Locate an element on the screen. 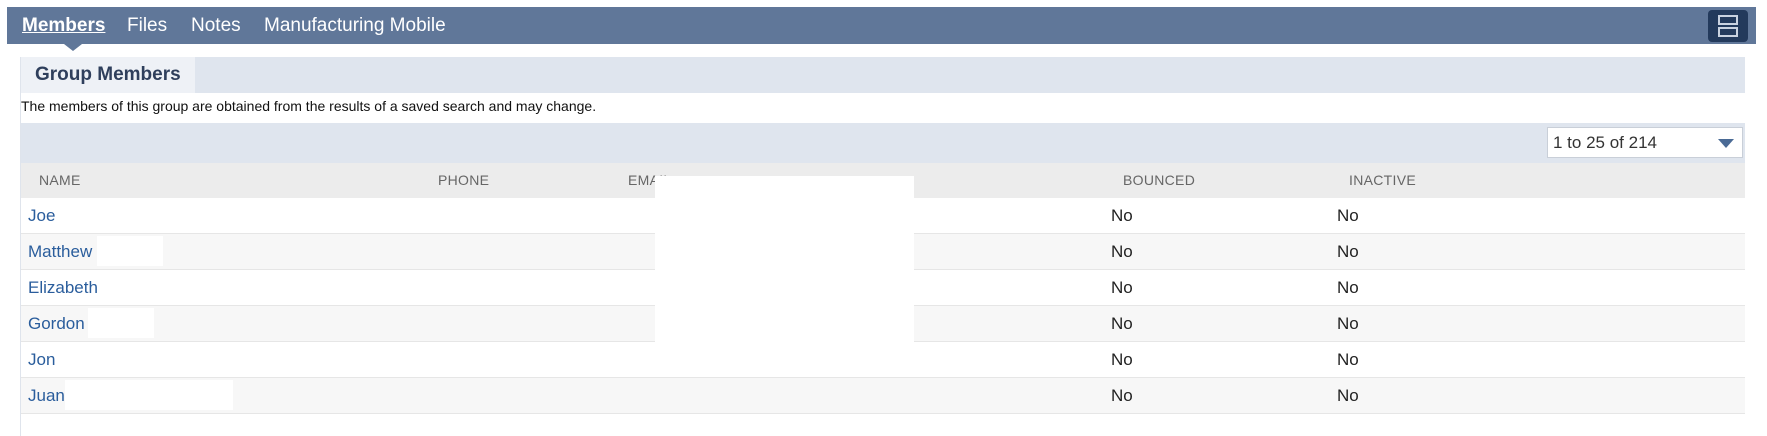 This screenshot has width=1767, height=436. member-name-link: Jon is located at coordinates (41, 359).